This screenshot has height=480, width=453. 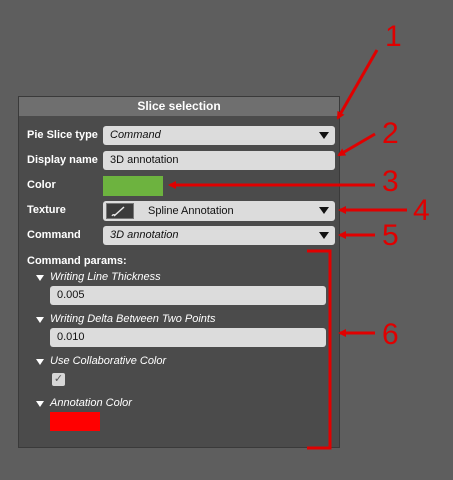 I want to click on callout-number-2: 2, so click(x=390, y=133).